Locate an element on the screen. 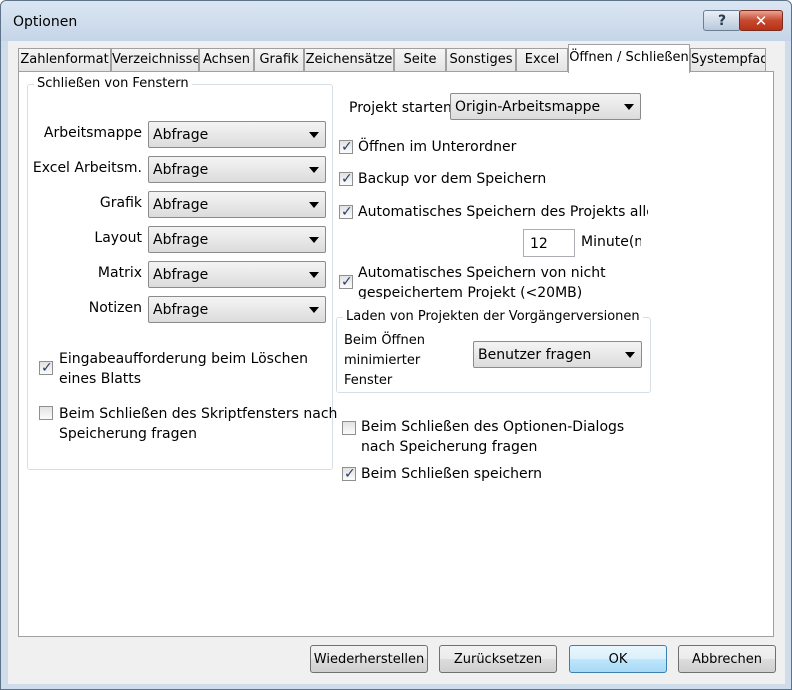 The height and width of the screenshot is (690, 792). combo-matrix-value: Abfrage is located at coordinates (181, 275).